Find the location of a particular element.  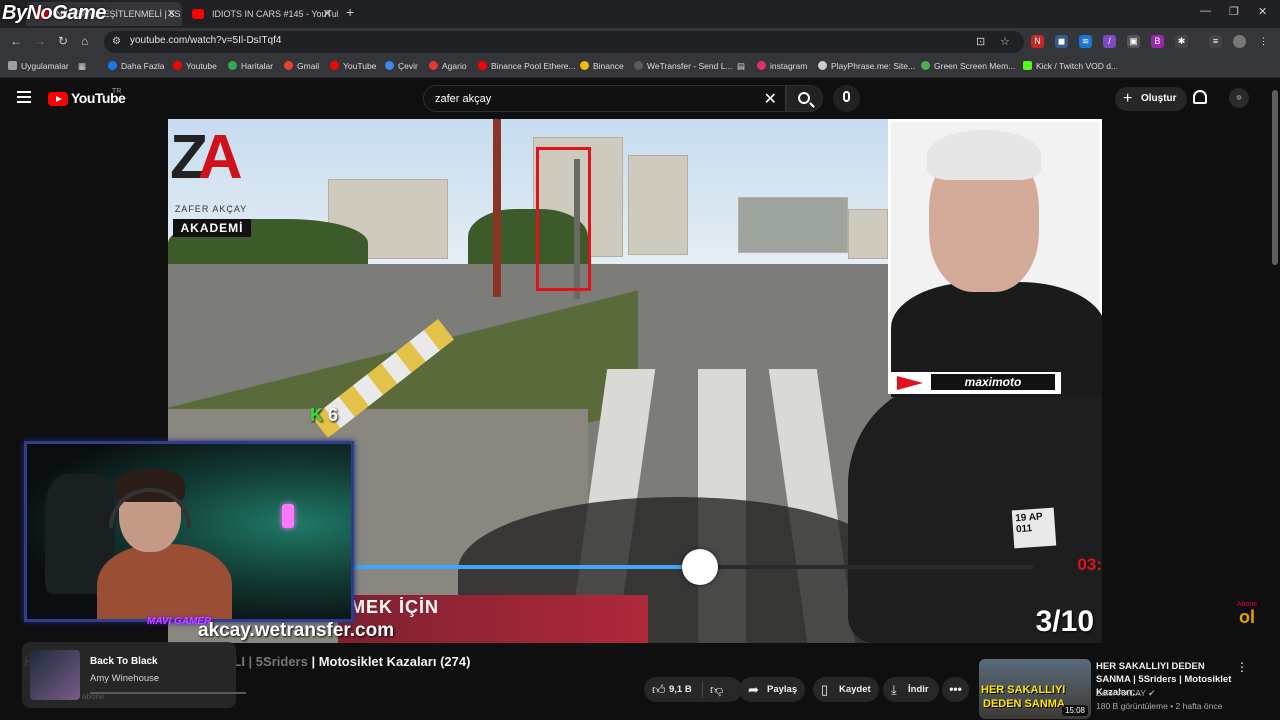

bookmark-apps: Uygulamalar is located at coordinates (38, 66).